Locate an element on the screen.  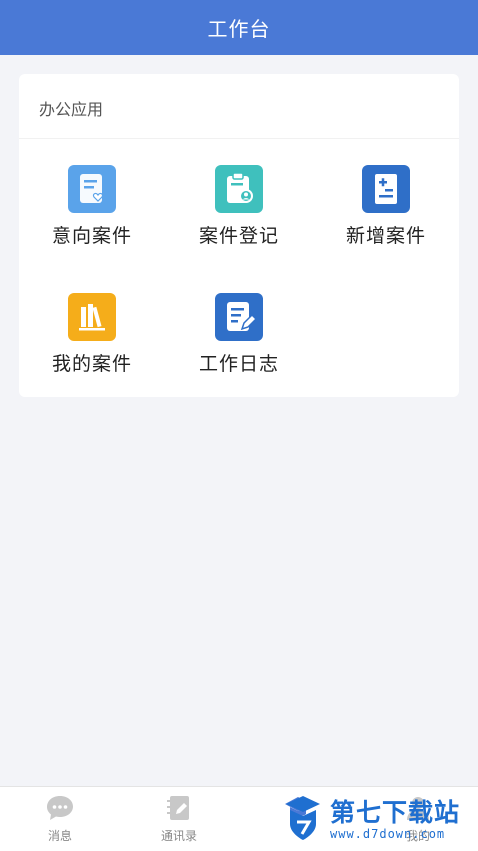
app-label: 新增案件 is located at coordinates (385, 236).